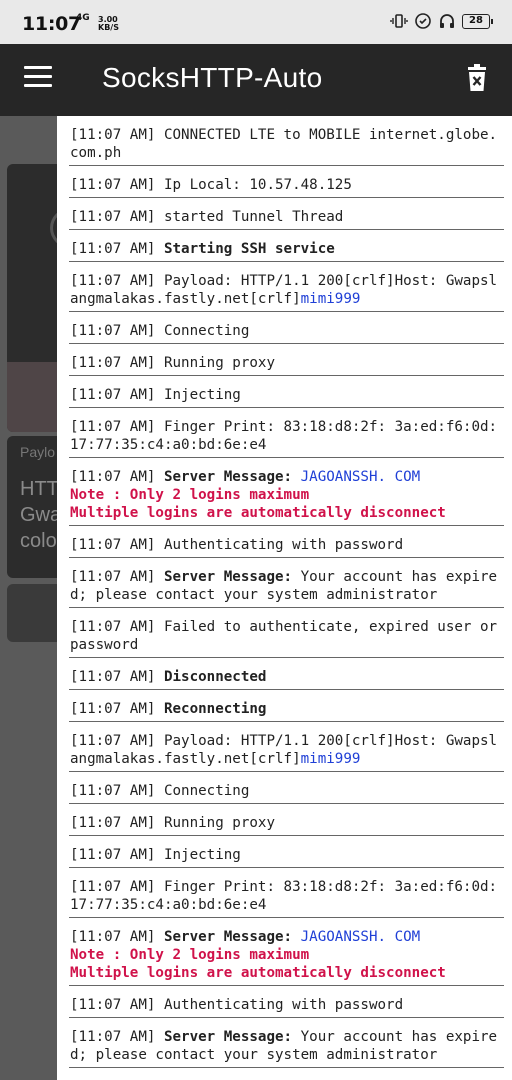 This screenshot has width=512, height=1080. I want to click on log-text: Ip Local: 10.57.48.125, so click(257, 185).